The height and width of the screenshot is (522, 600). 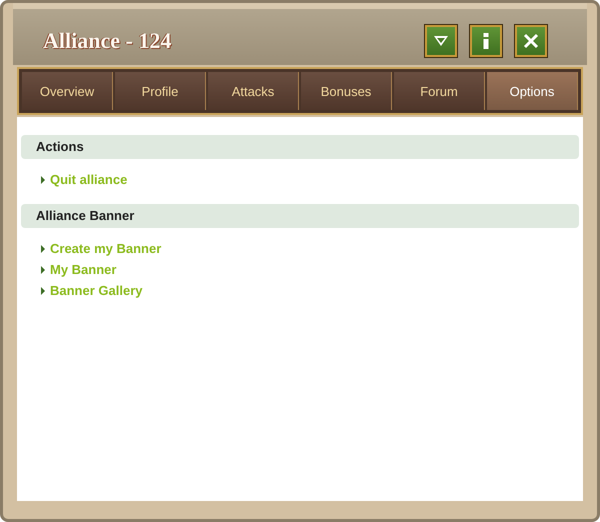 What do you see at coordinates (160, 91) in the screenshot?
I see `tab: Profile` at bounding box center [160, 91].